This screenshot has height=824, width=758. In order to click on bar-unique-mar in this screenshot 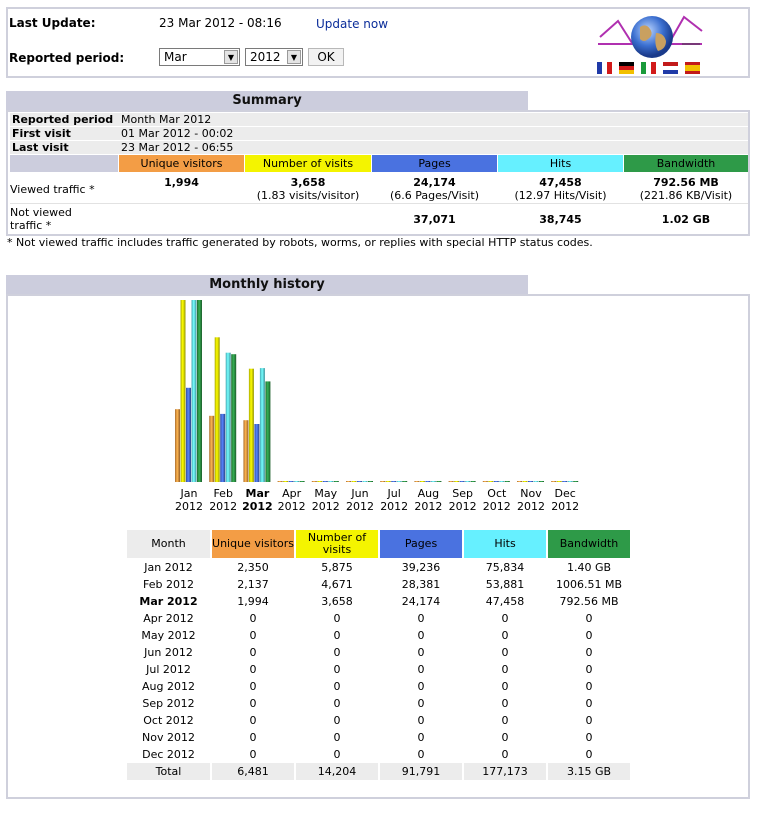, I will do `click(246, 451)`.